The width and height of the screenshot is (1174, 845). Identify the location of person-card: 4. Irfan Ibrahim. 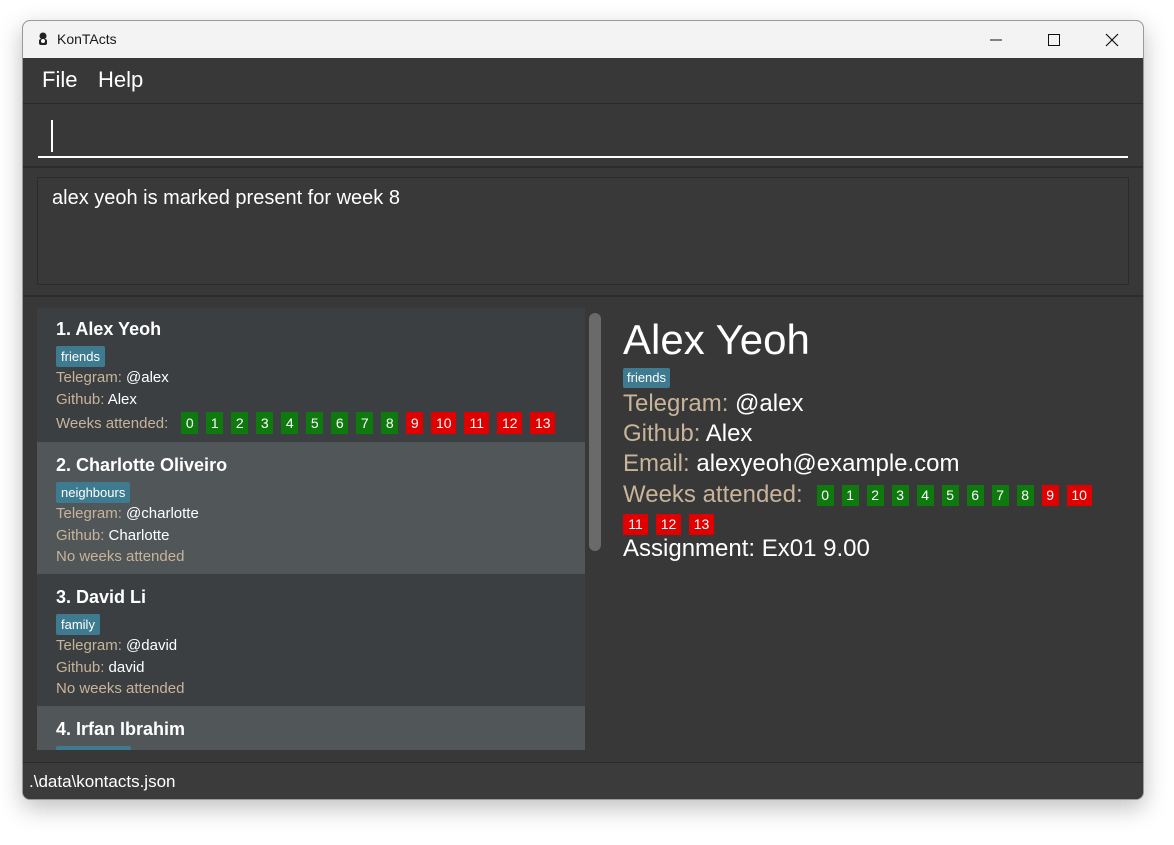
(311, 728).